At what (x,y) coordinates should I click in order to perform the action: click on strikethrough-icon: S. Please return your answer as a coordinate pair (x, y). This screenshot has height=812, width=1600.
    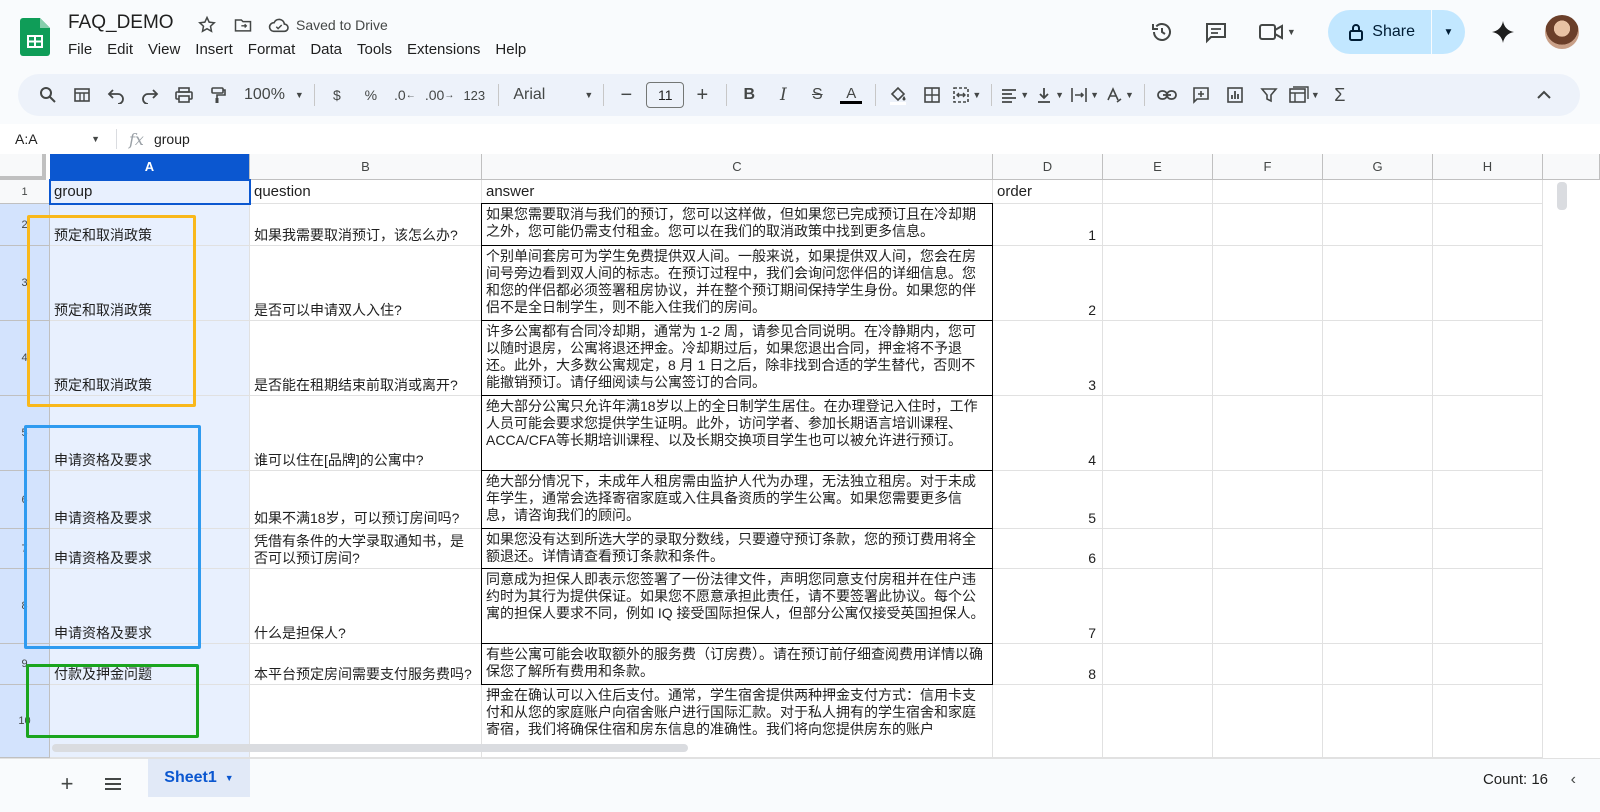
    Looking at the image, I should click on (817, 95).